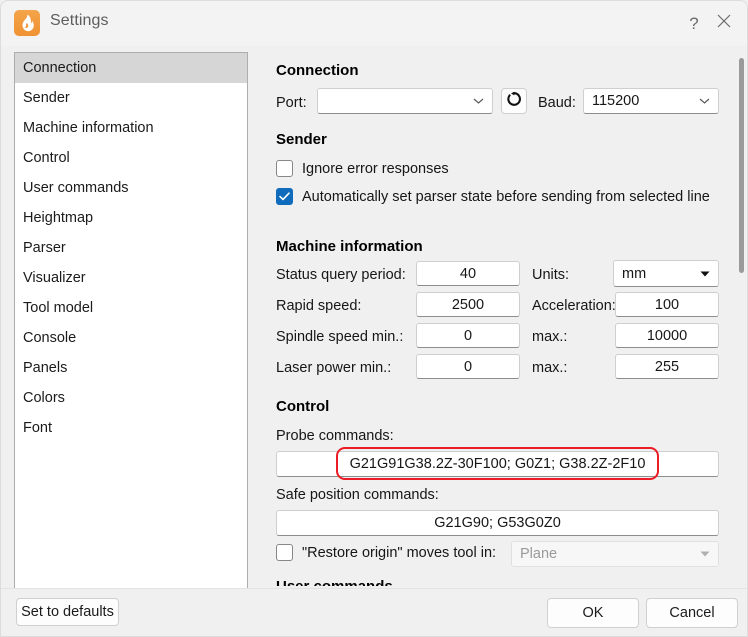  What do you see at coordinates (301, 139) in the screenshot?
I see `sender-section-title: Sender` at bounding box center [301, 139].